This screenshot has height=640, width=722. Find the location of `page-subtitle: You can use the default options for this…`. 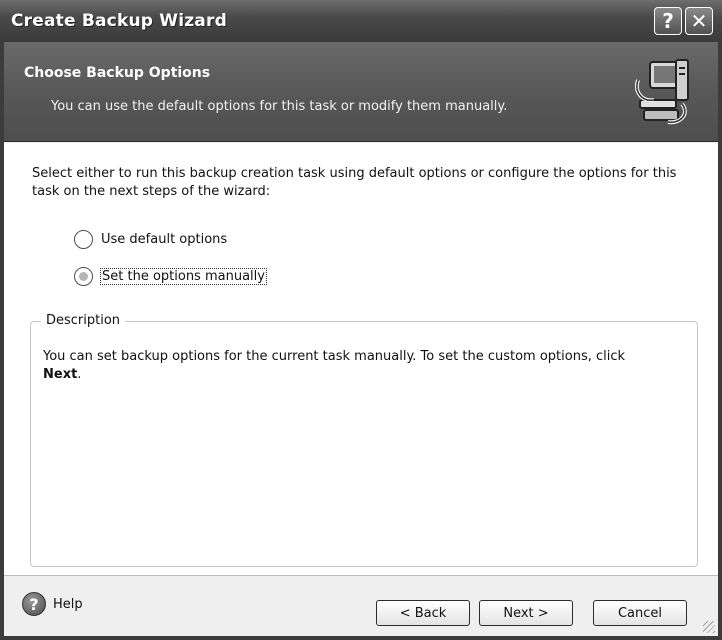

page-subtitle: You can use the default options for this… is located at coordinates (279, 106).